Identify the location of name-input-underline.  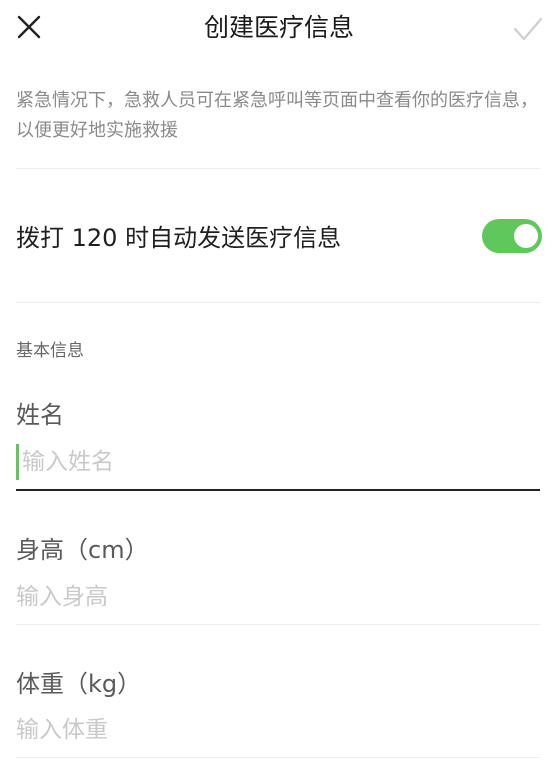
(278, 490).